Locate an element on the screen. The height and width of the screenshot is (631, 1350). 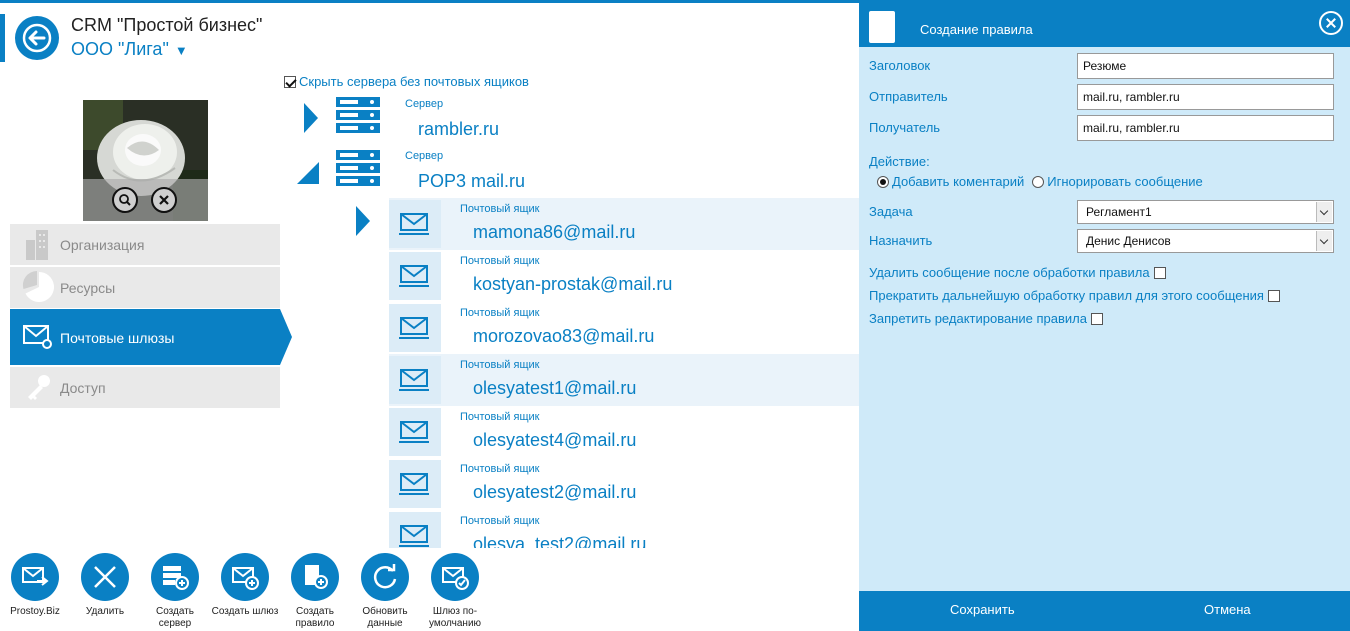
action-label: Удалить is located at coordinates (105, 611).